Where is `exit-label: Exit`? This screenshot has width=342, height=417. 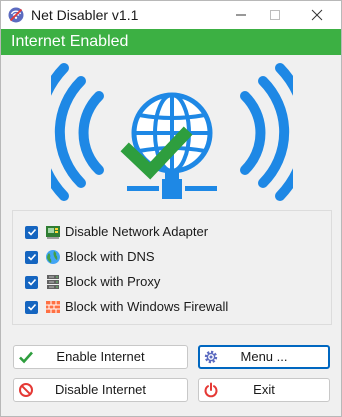 exit-label: Exit is located at coordinates (264, 389).